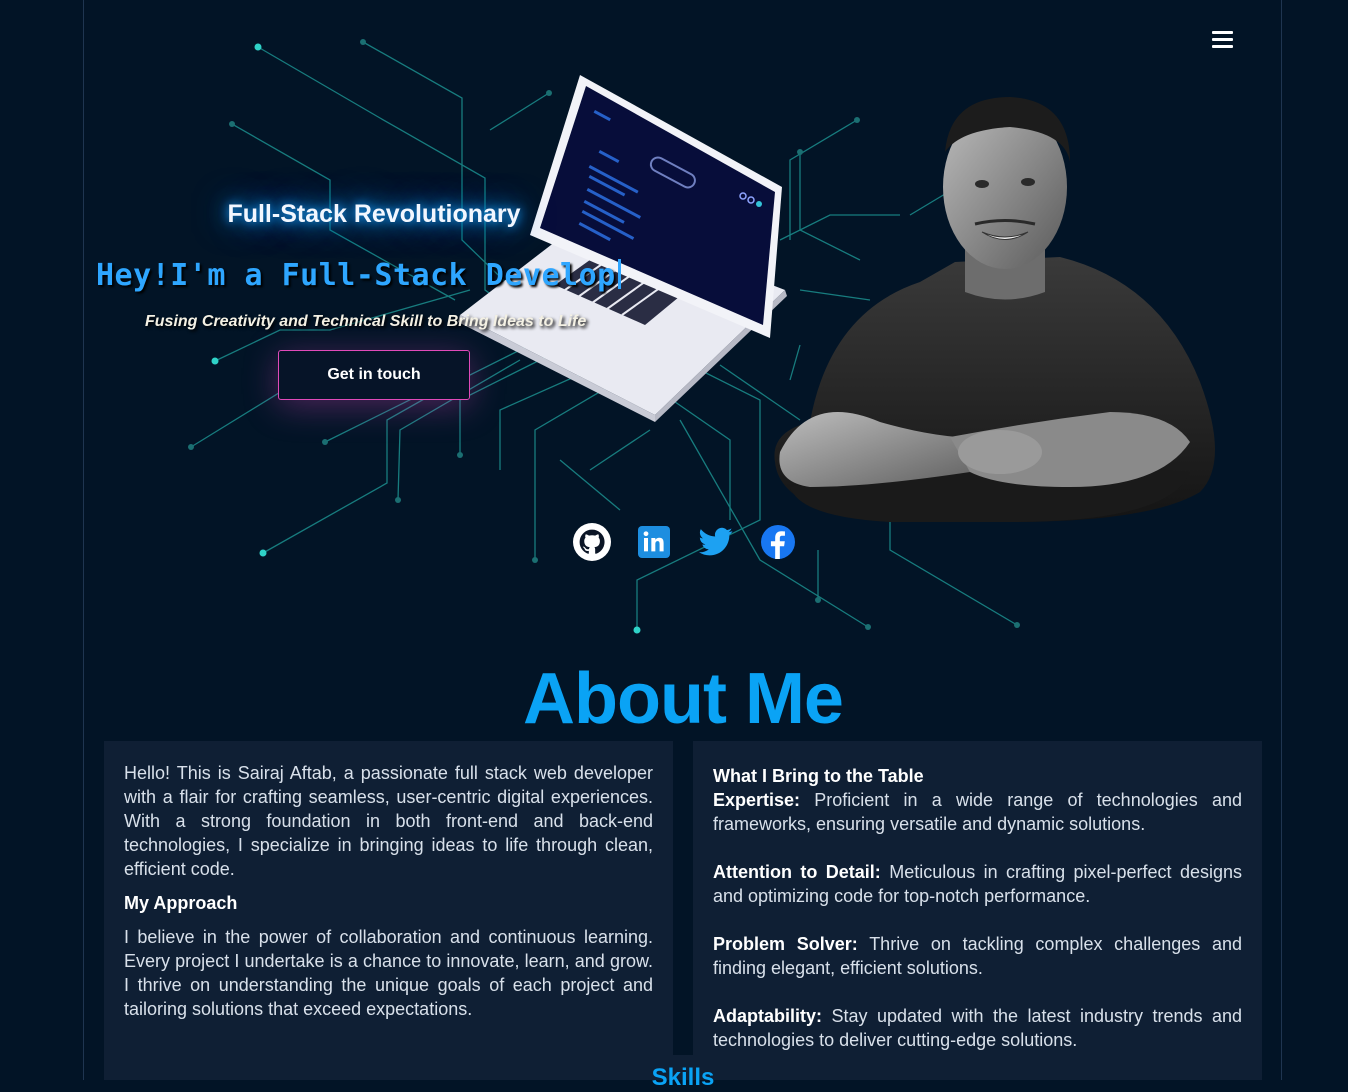 This screenshot has height=1092, width=1348. Describe the element at coordinates (685, 542) in the screenshot. I see `social-links` at that location.